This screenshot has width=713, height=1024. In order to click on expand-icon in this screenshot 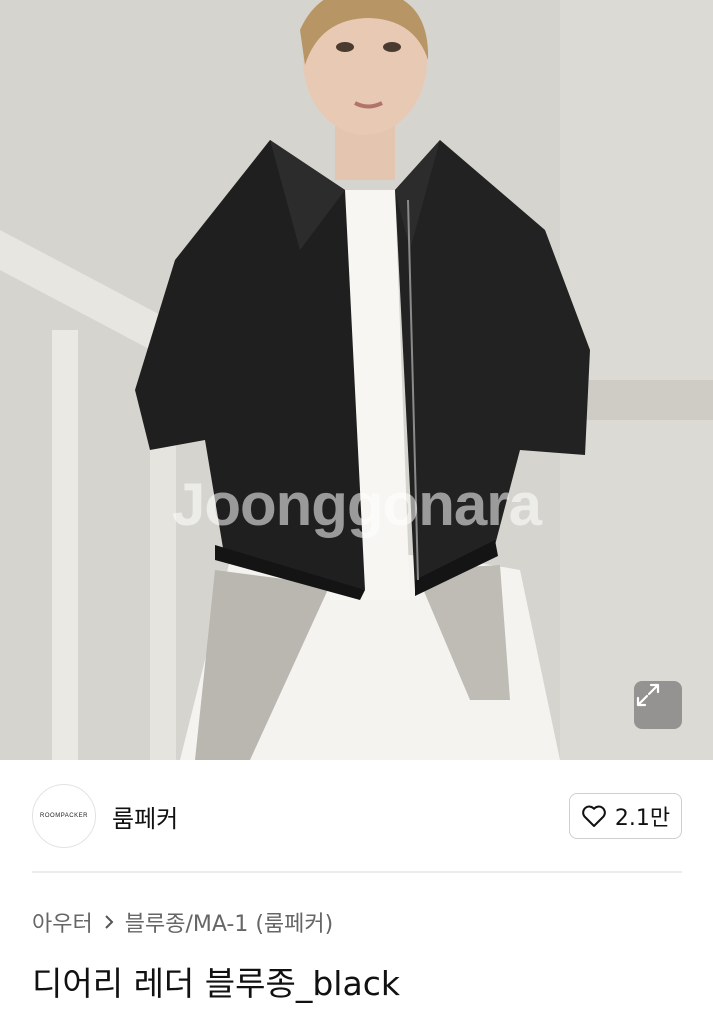, I will do `click(648, 695)`.